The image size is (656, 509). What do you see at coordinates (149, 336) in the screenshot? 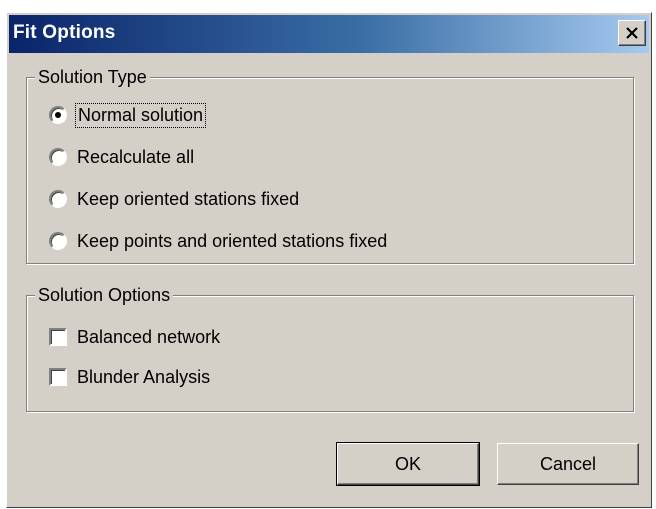
I see `checkbox-label: Balanced network` at bounding box center [149, 336].